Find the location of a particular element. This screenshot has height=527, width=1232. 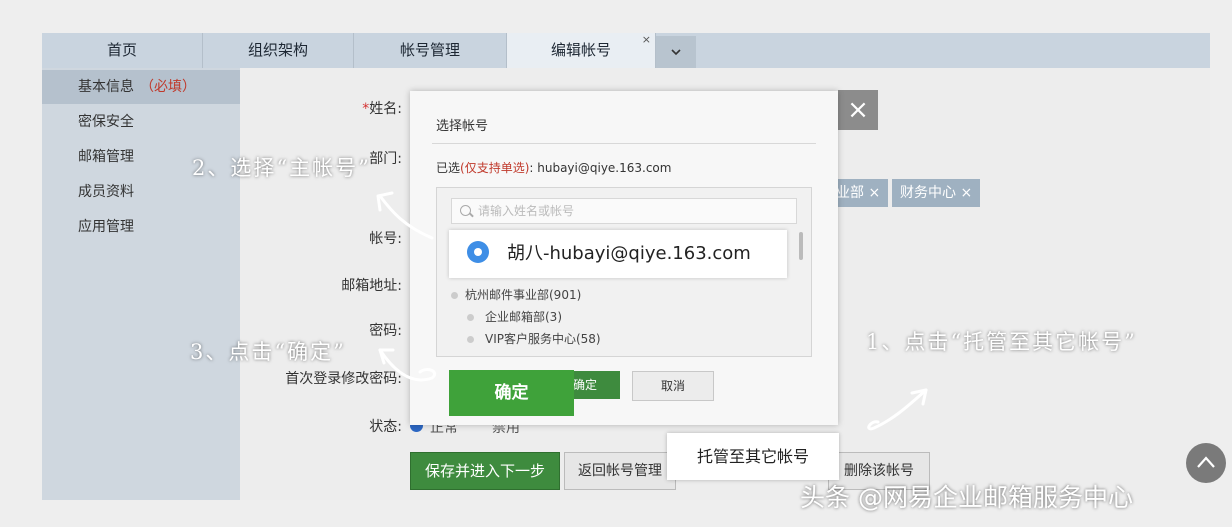

tab-dropdown is located at coordinates (676, 52).